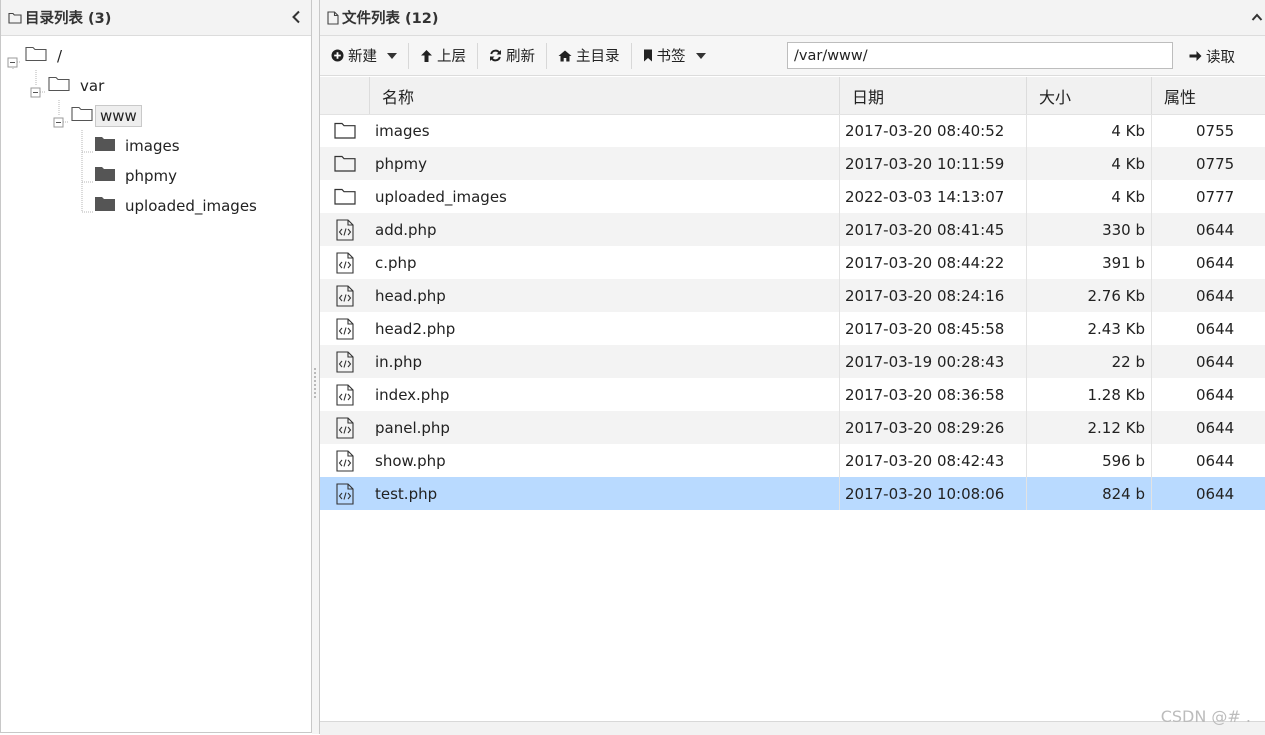 Image resolution: width=1265 pixels, height=735 pixels. I want to click on watermark: CSDN @# ., so click(1205, 716).